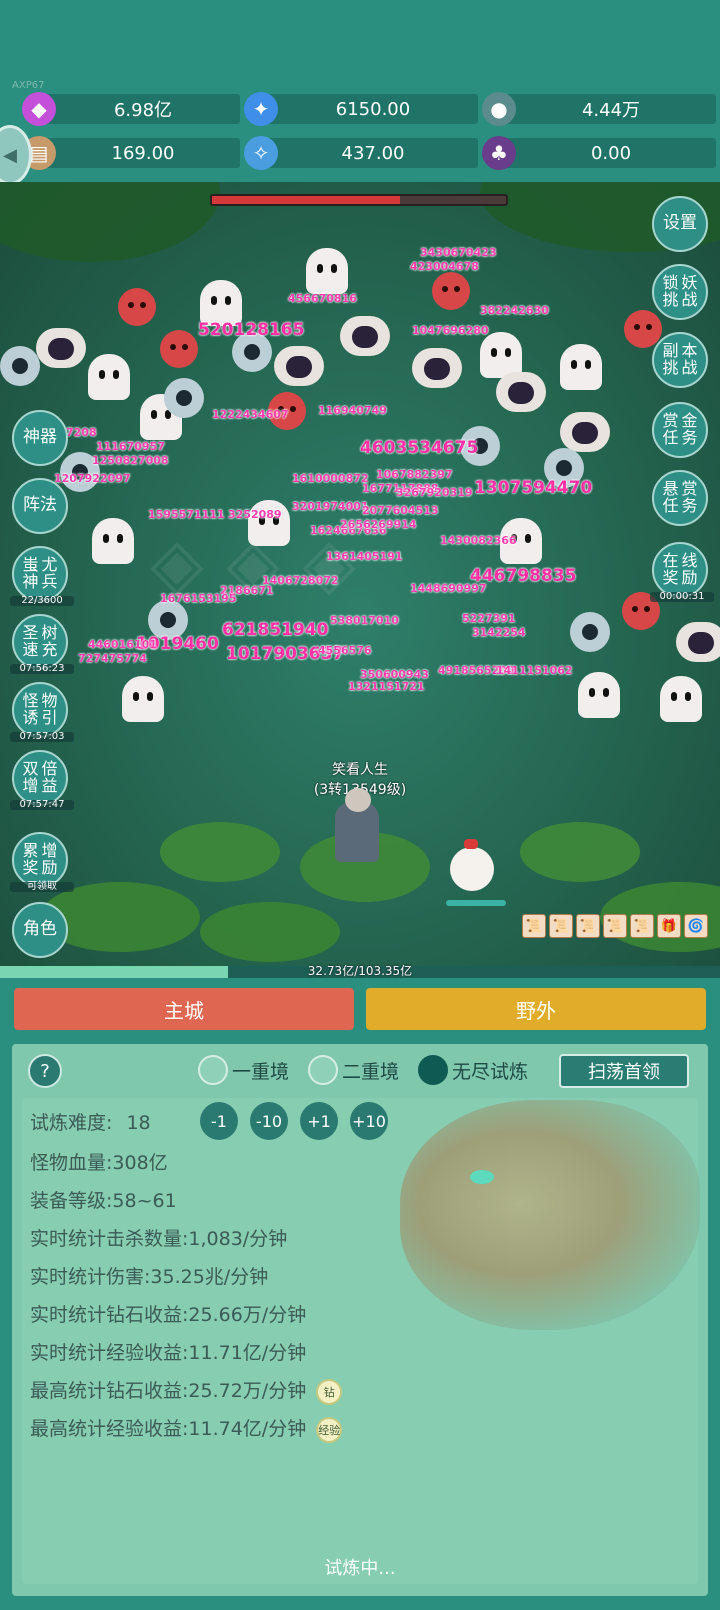 This screenshot has width=720, height=1610. Describe the element at coordinates (680, 498) in the screenshot. I see `reward-quest-button: 悬赏任务` at that location.